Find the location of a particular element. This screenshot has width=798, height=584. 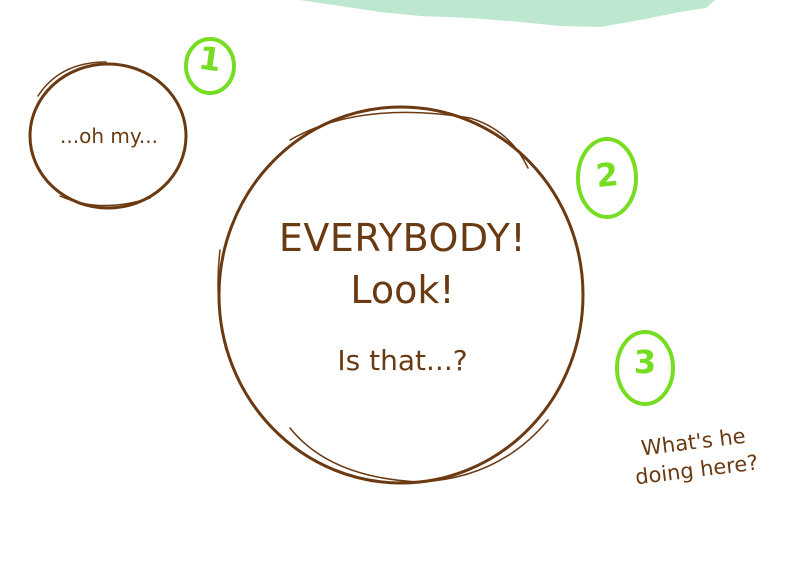

main-bubble-line-1: EVERYBODY! is located at coordinates (402, 238).